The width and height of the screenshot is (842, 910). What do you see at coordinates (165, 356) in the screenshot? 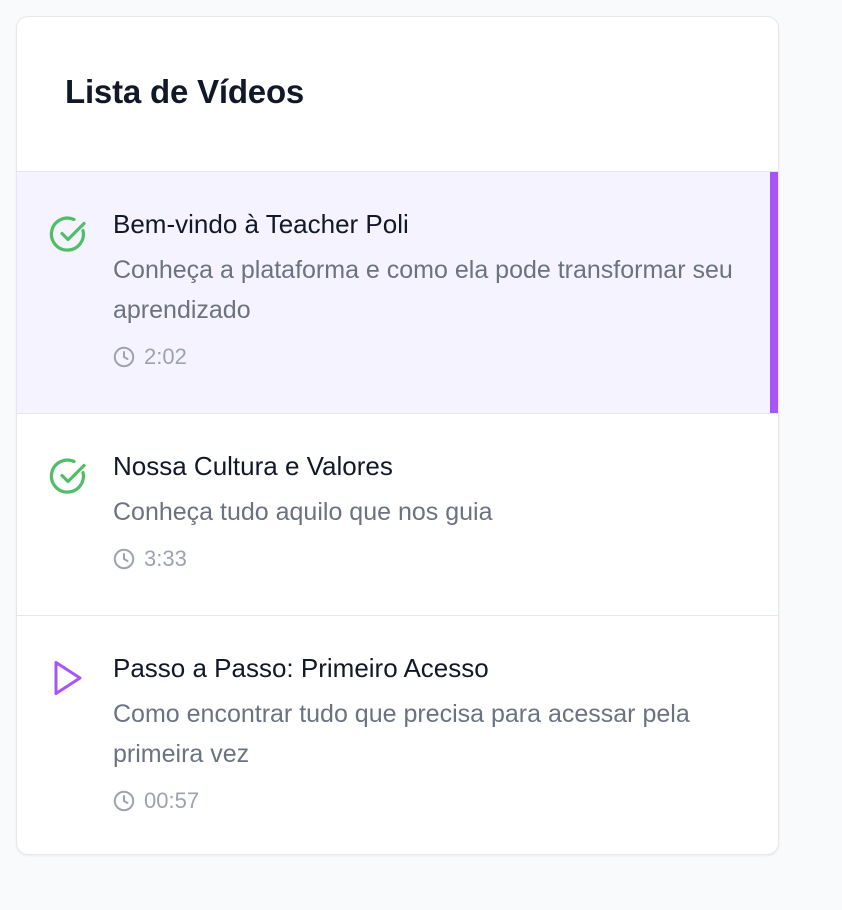
I see `duration-text: 2:02` at bounding box center [165, 356].